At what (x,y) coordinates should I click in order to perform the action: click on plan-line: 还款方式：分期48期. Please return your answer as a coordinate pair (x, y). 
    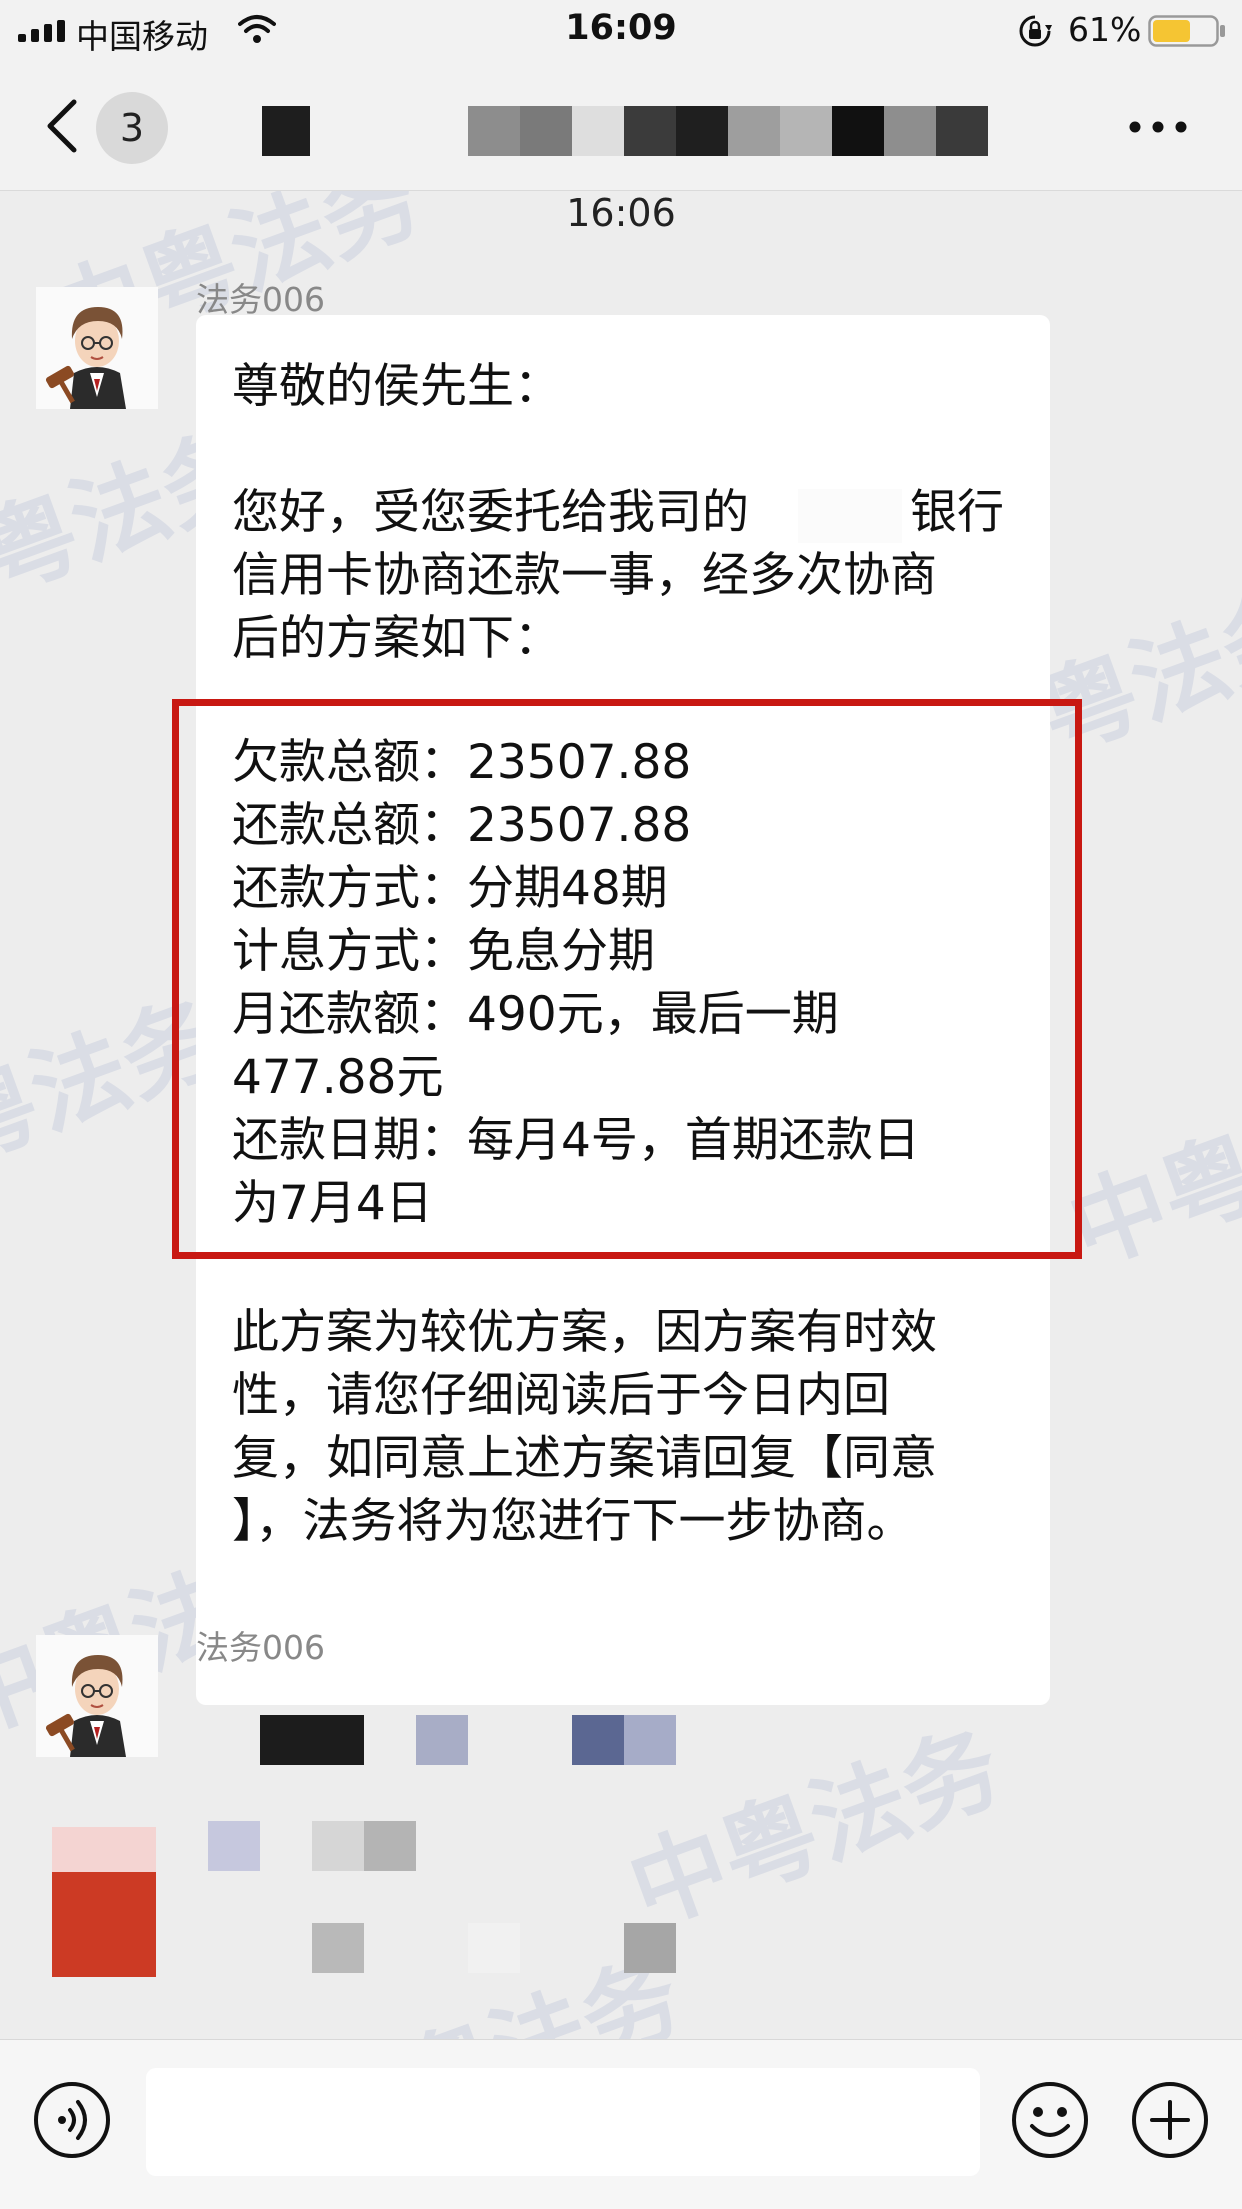
    Looking at the image, I should click on (450, 888).